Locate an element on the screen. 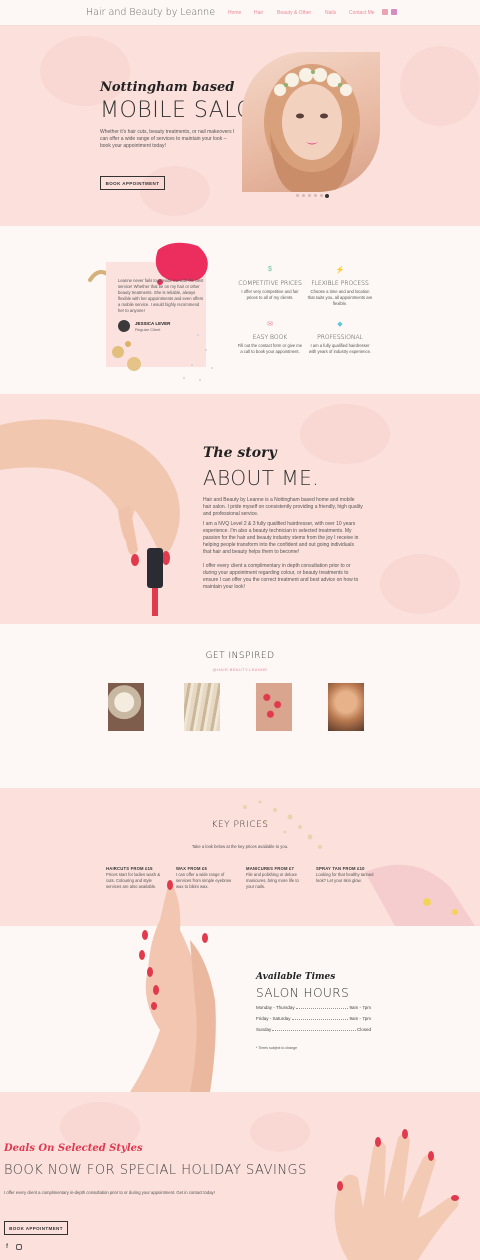 This screenshot has width=480, height=1260. hours-row-sunday: Sunday Closed is located at coordinates (313, 1029).